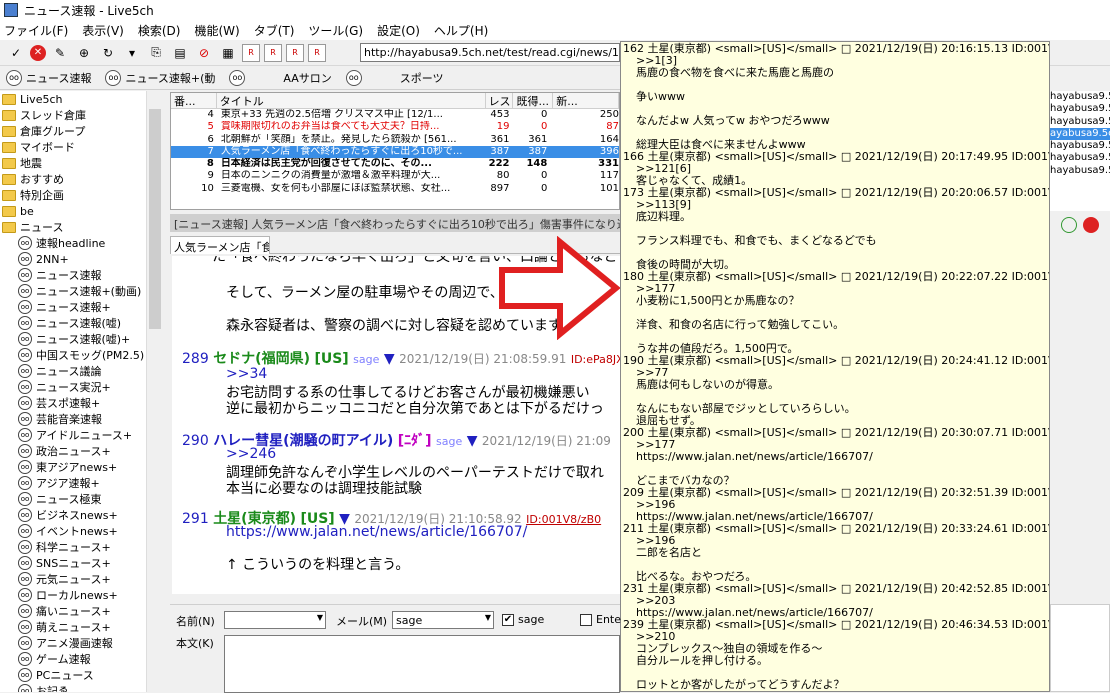 The width and height of the screenshot is (1110, 693). Describe the element at coordinates (36, 30) in the screenshot. I see `menu-file: ファイル(F)` at that location.